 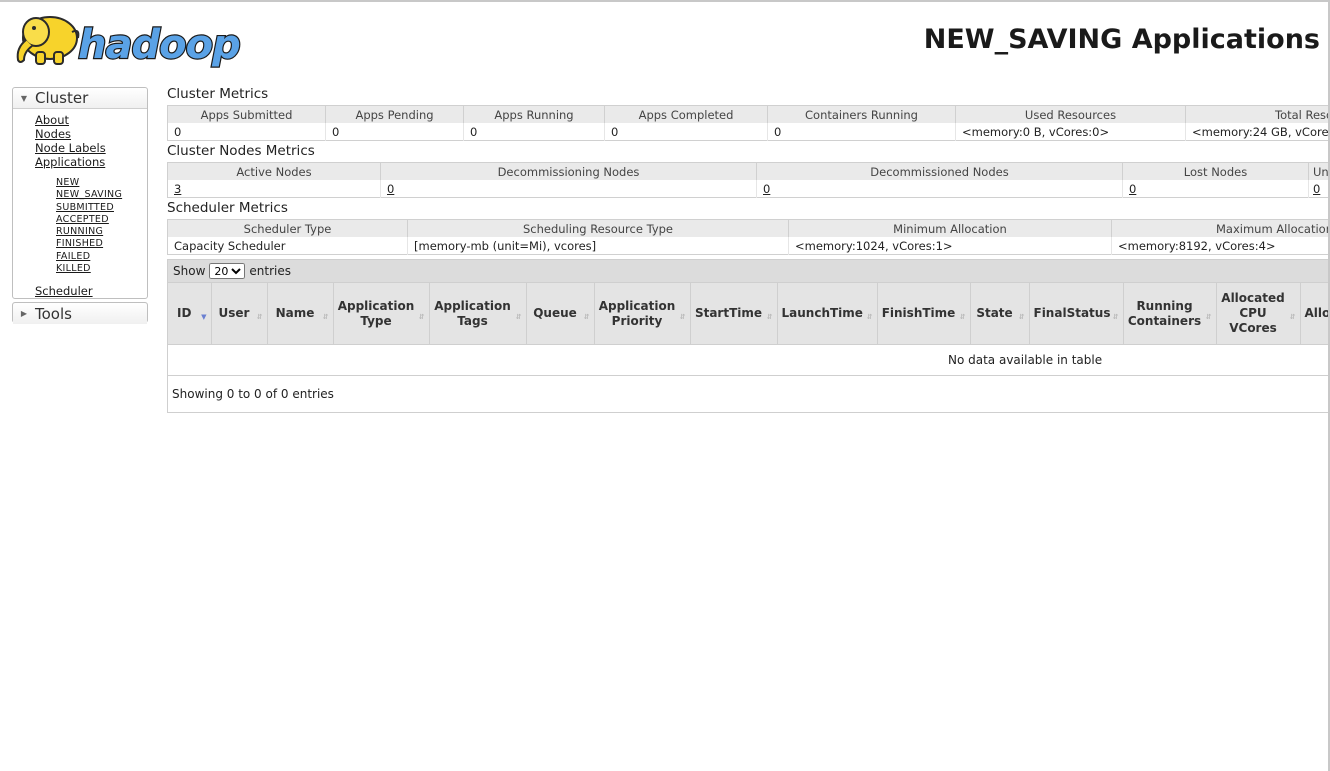 I want to click on column-header: Apps Completed, so click(x=686, y=114).